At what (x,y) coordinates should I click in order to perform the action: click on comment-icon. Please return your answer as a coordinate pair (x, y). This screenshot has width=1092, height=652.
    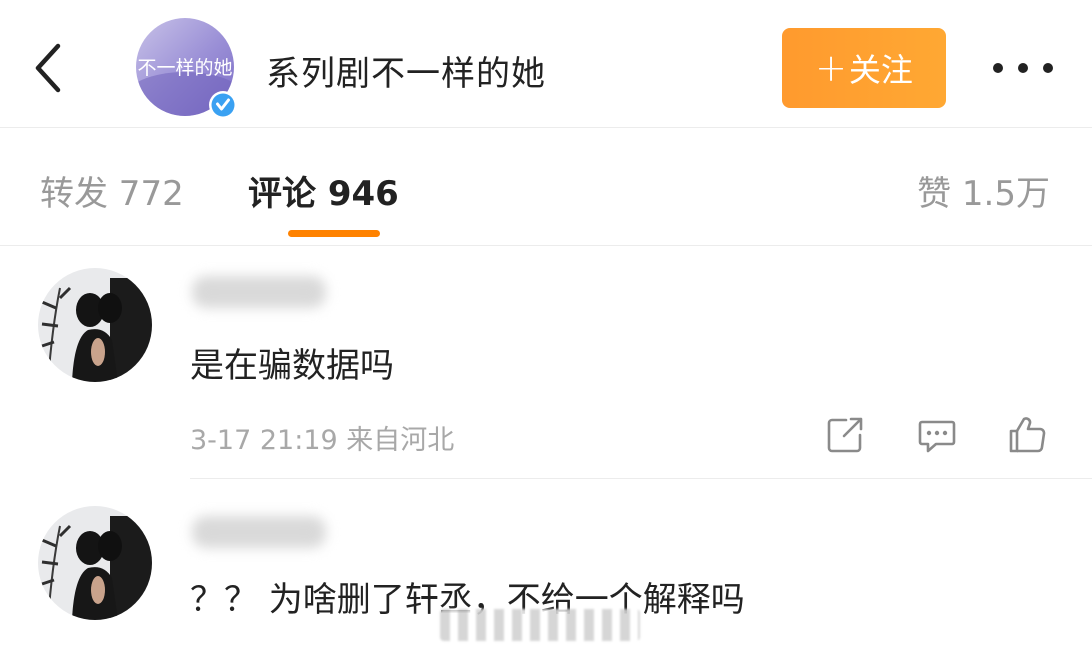
    Looking at the image, I should click on (937, 435).